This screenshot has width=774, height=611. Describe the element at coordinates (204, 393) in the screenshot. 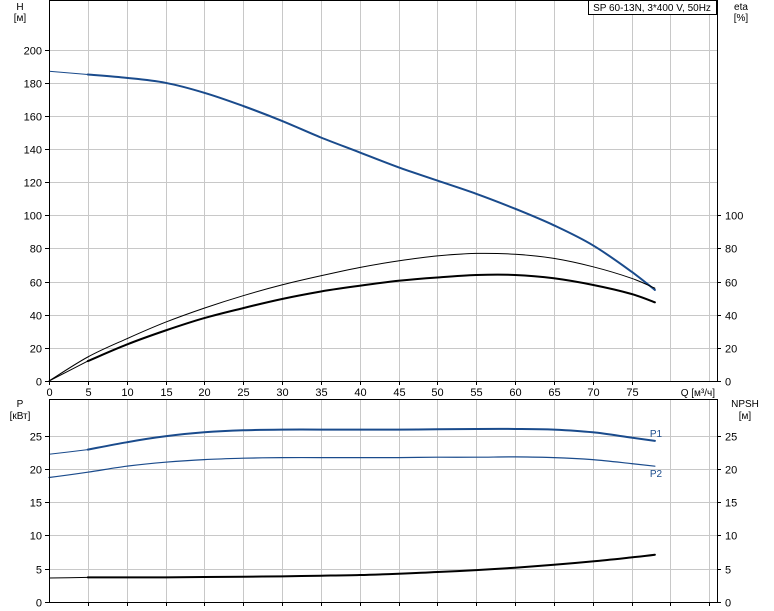

I see `x-tick-label: 20` at that location.